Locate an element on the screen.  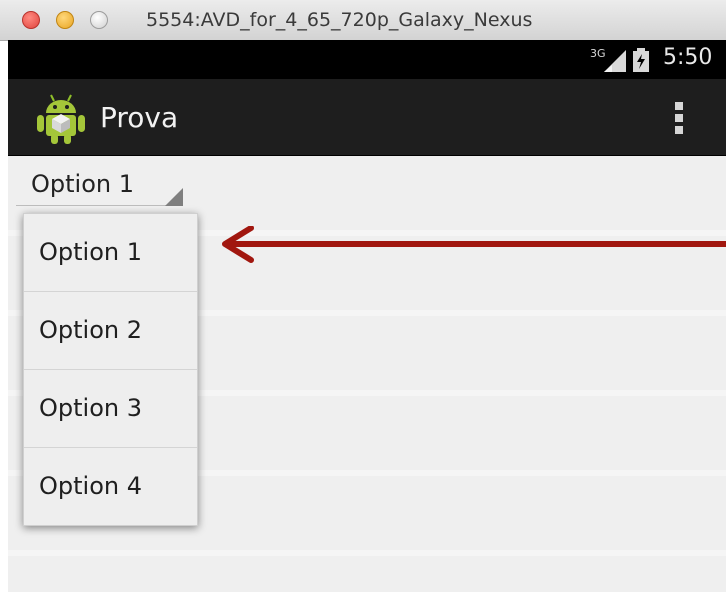
zoom-window-button is located at coordinates (99, 20).